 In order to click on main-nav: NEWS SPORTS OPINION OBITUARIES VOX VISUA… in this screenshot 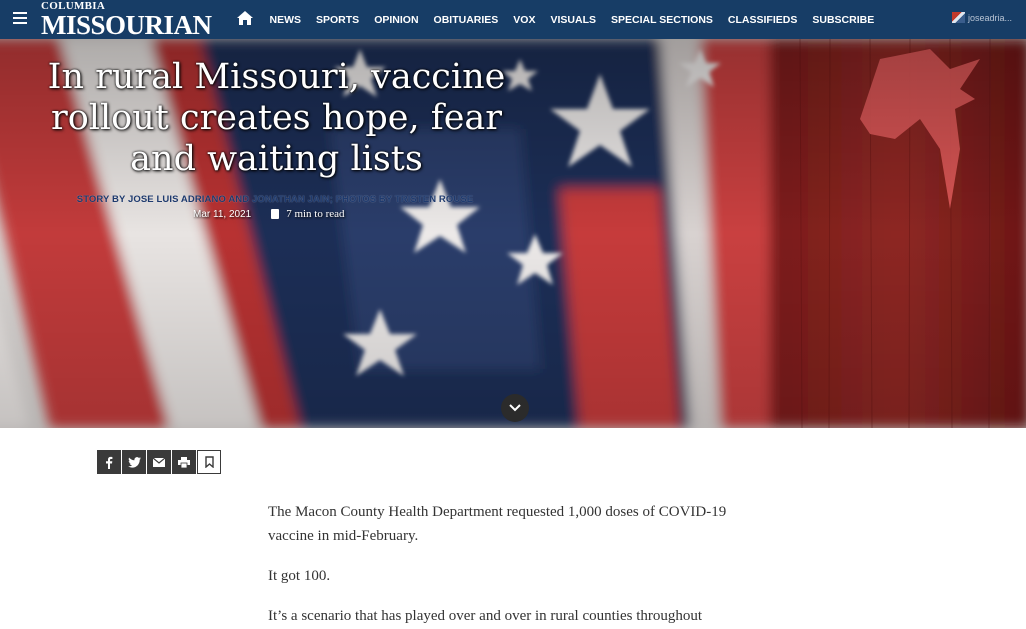, I will do `click(572, 19)`.